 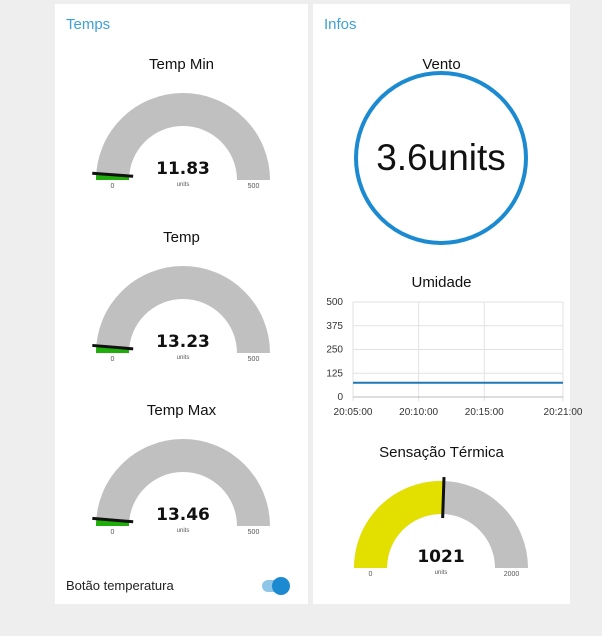 What do you see at coordinates (181, 487) in the screenshot?
I see `temp-max-gauge: 13.46 units 0 500` at bounding box center [181, 487].